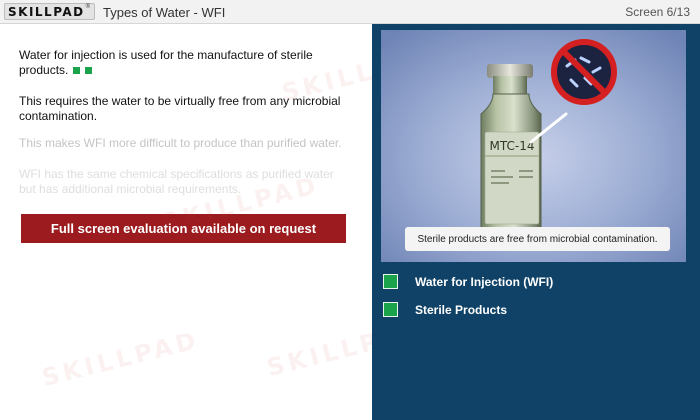 The height and width of the screenshot is (420, 700). I want to click on logo-wordmark: SKILLPAD, so click(46, 11).